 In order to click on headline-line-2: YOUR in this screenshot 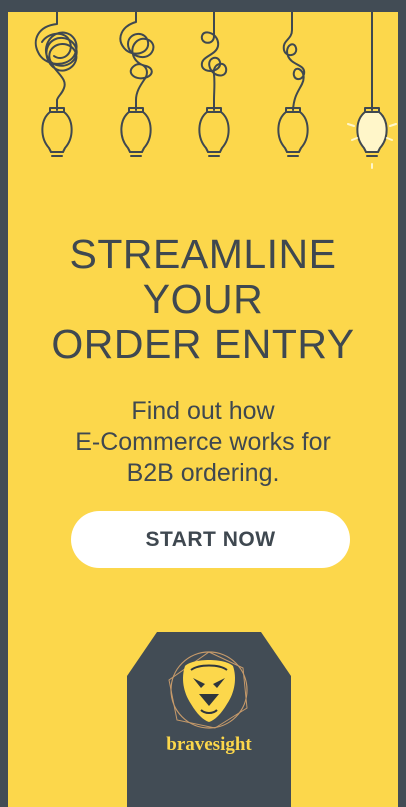, I will do `click(203, 299)`.